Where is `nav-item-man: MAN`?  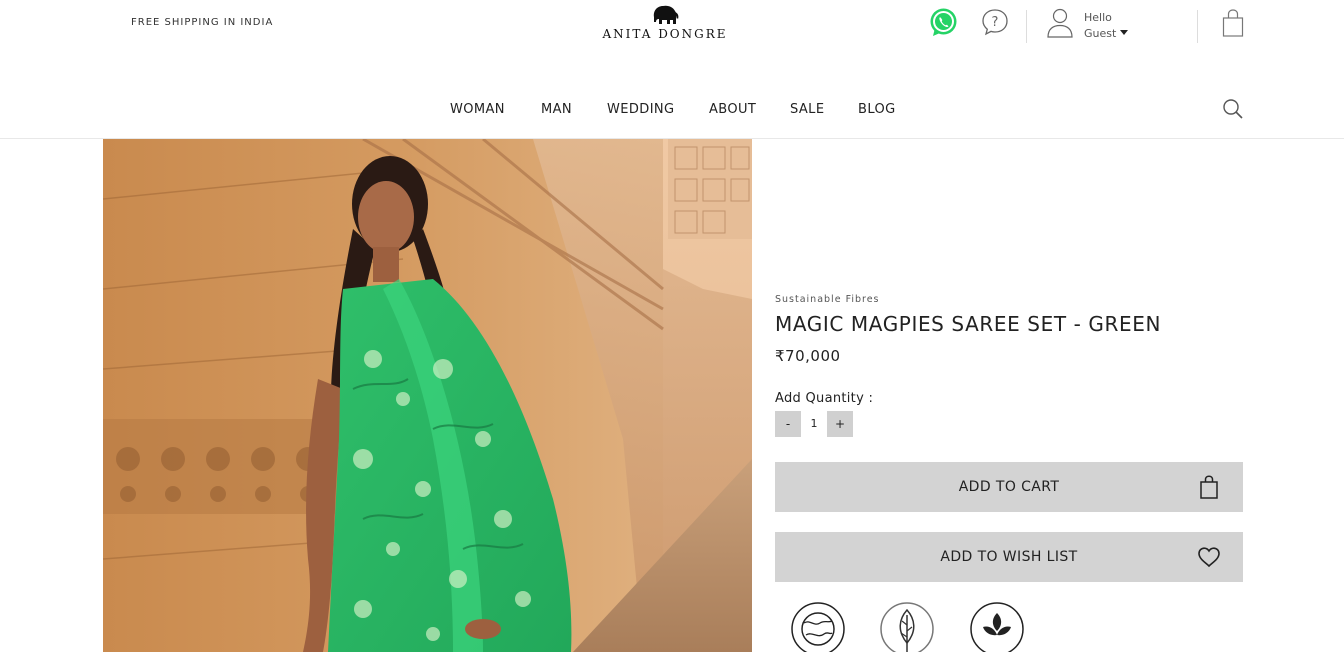 nav-item-man: MAN is located at coordinates (556, 109).